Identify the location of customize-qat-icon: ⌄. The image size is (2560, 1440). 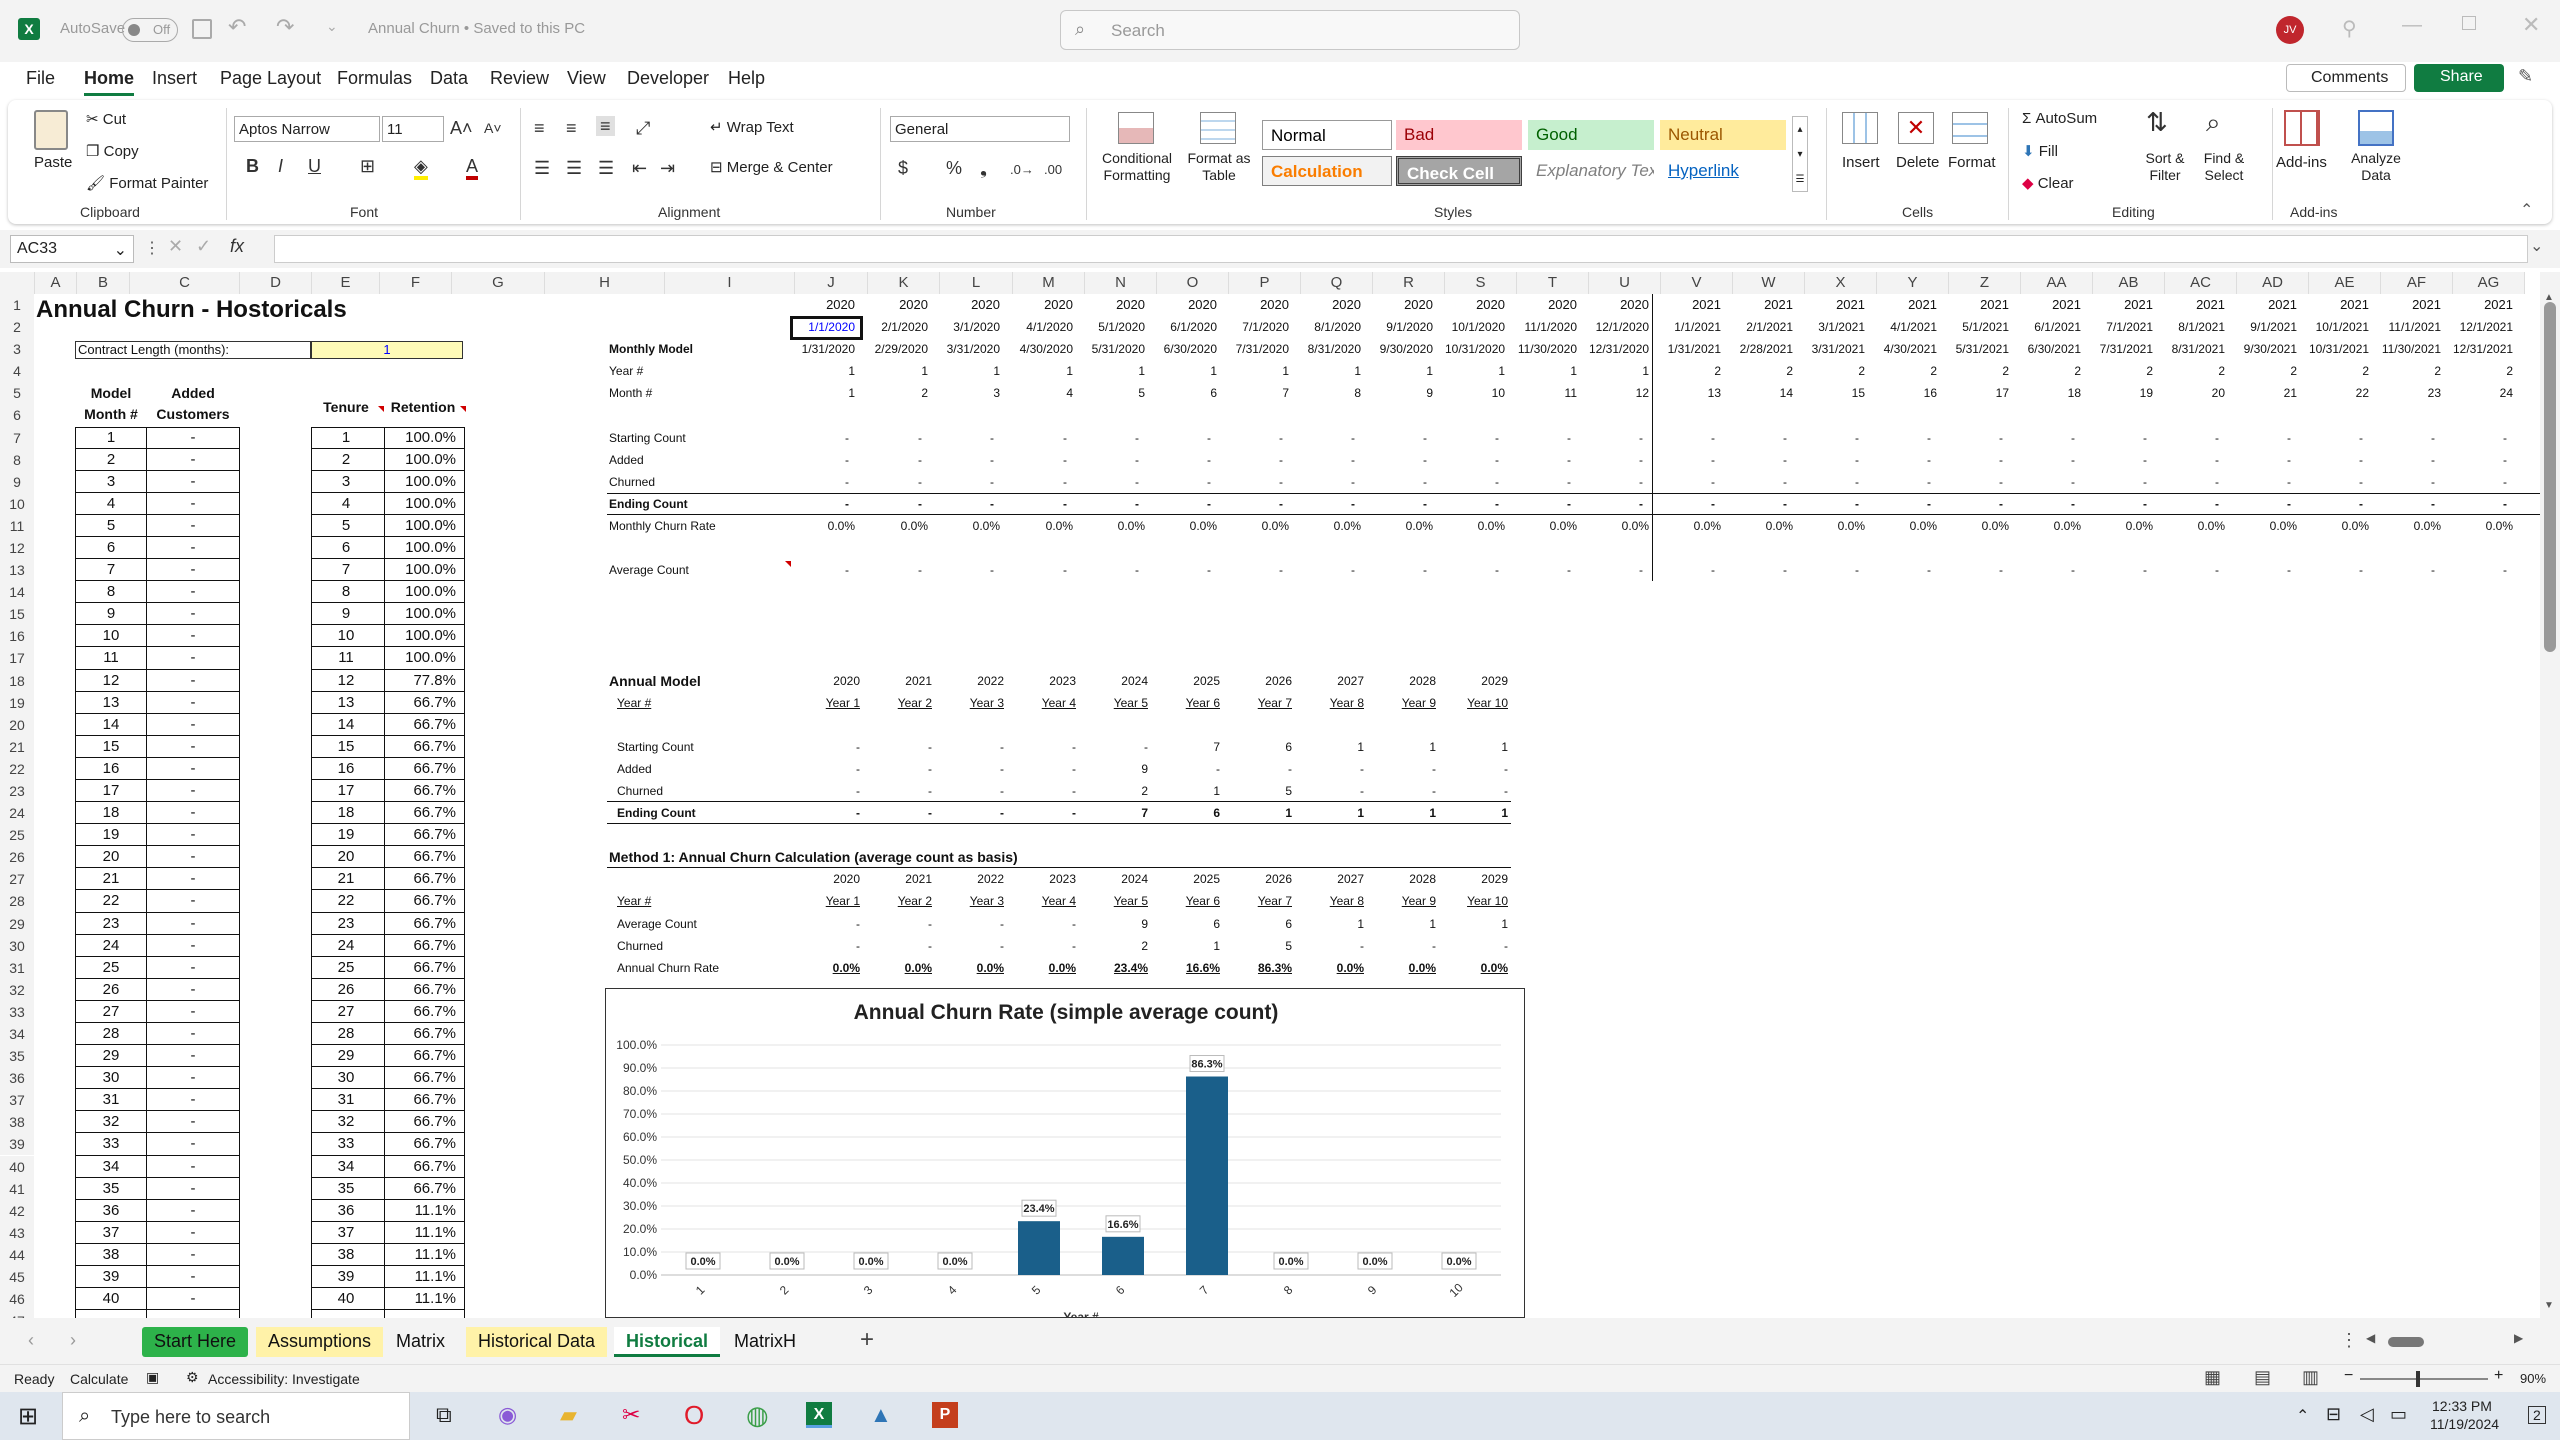
(332, 26).